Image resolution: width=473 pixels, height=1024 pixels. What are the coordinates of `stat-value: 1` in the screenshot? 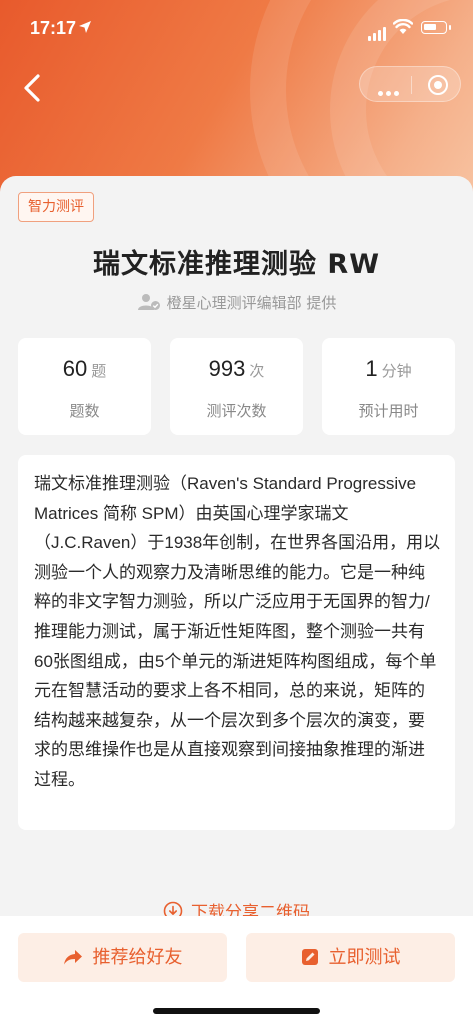 It's located at (371, 368).